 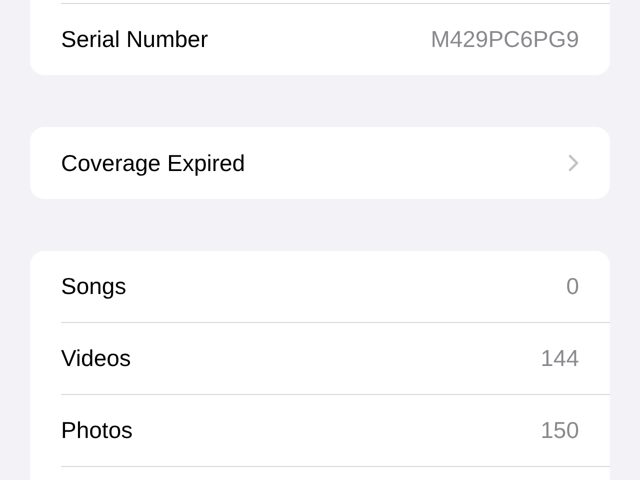 I want to click on row-value: 0, so click(x=572, y=286).